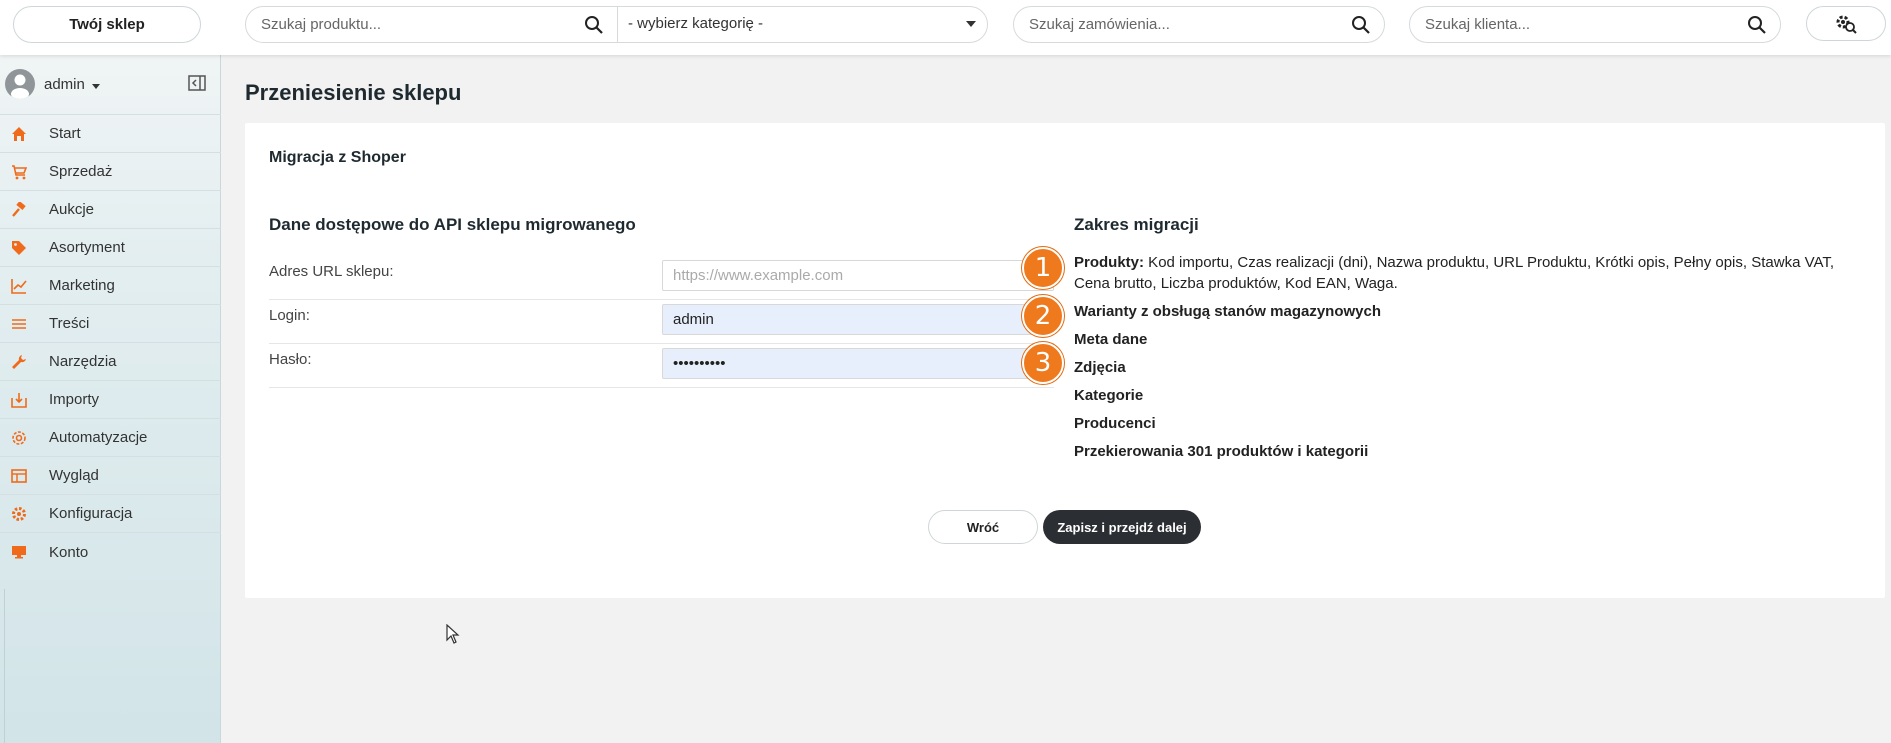 The height and width of the screenshot is (743, 1891). I want to click on category-select-value: - wybierz kategorię -, so click(696, 23).